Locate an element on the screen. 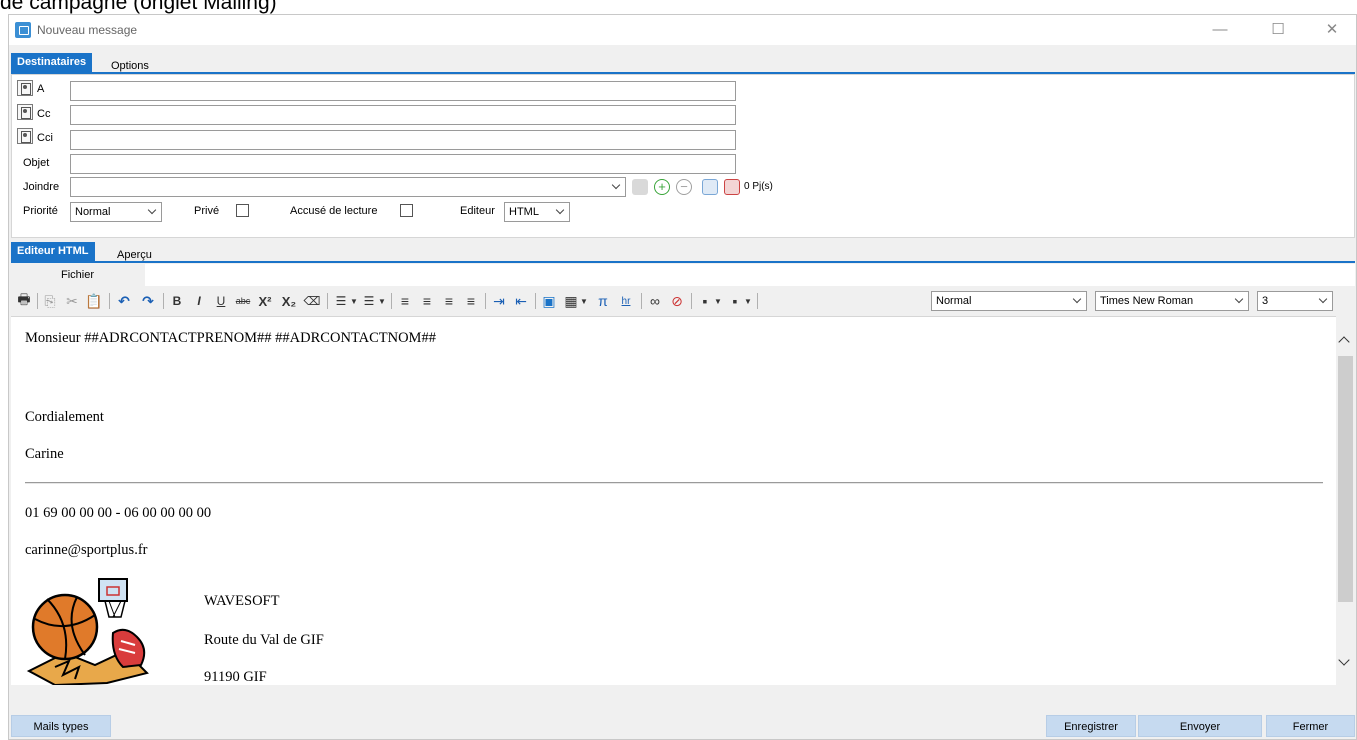 This screenshot has height=740, width=1357. justify-icon: ≡ is located at coordinates (471, 301).